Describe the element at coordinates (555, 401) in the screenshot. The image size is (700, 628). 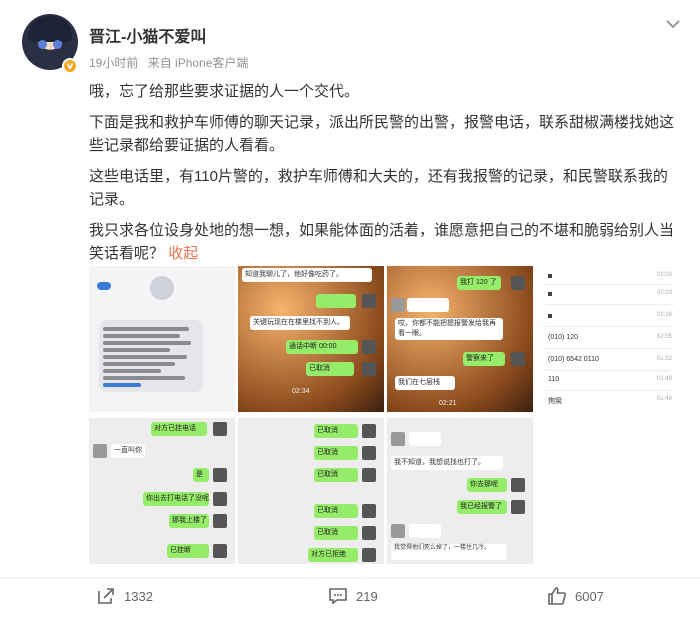
I see `call-number: 狗窝` at that location.